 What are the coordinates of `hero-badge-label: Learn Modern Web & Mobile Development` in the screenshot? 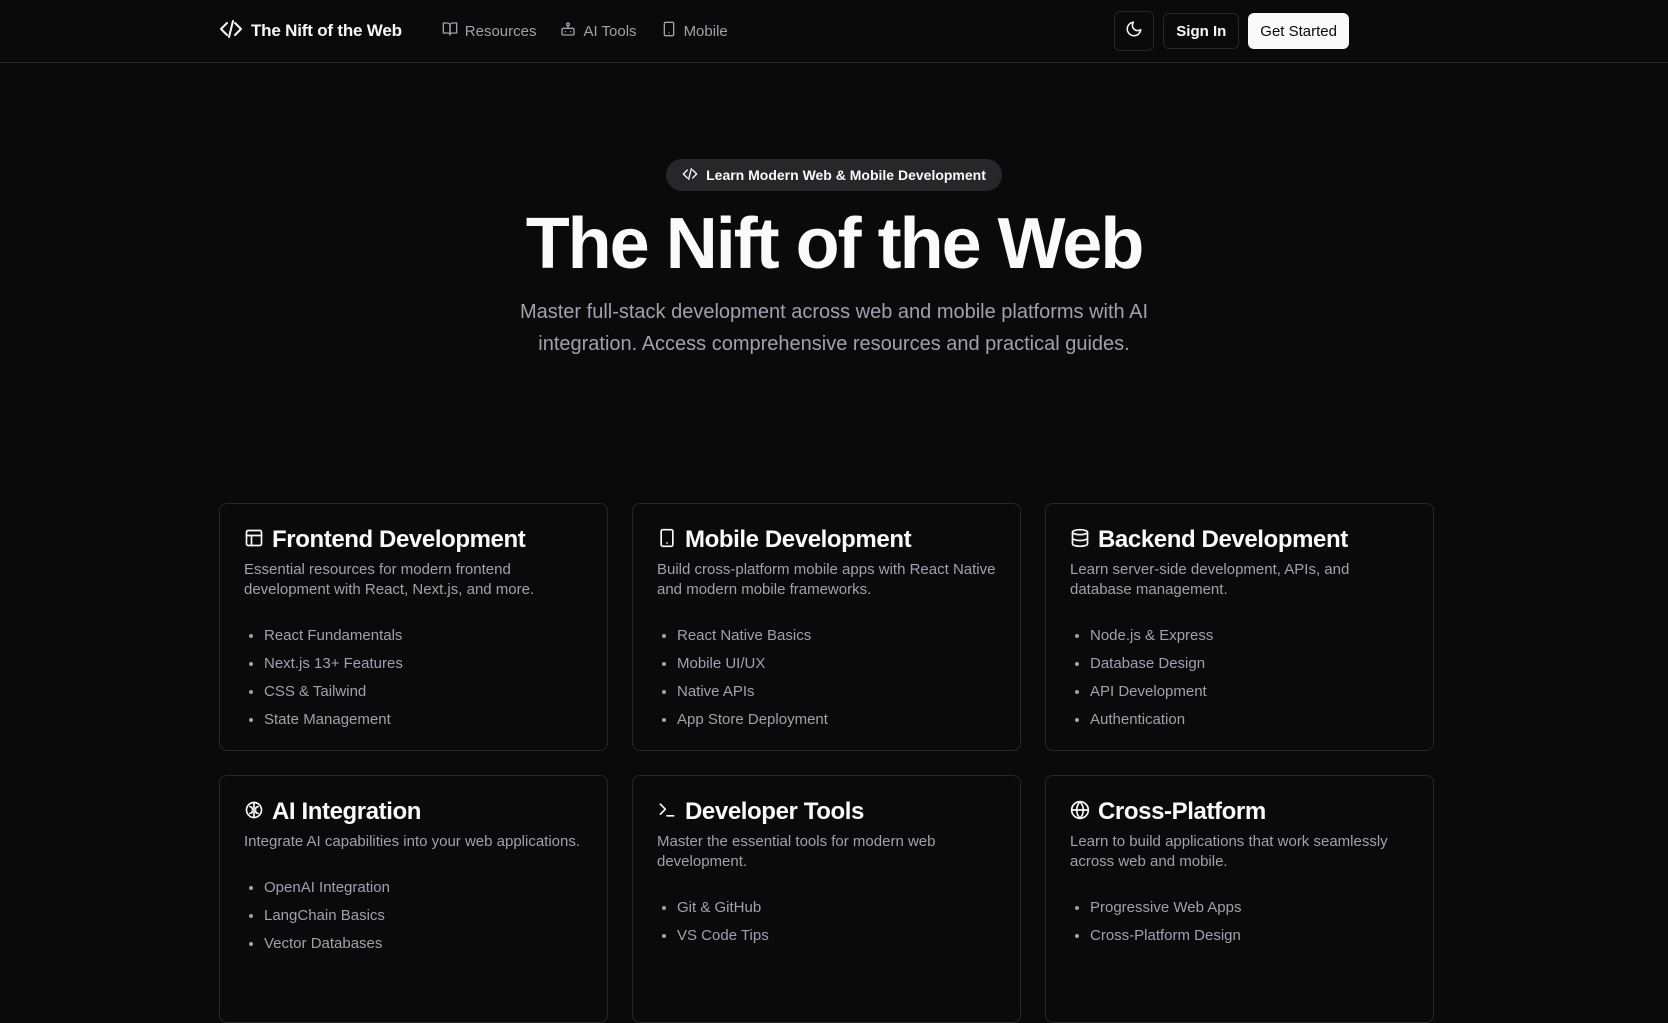 It's located at (846, 175).